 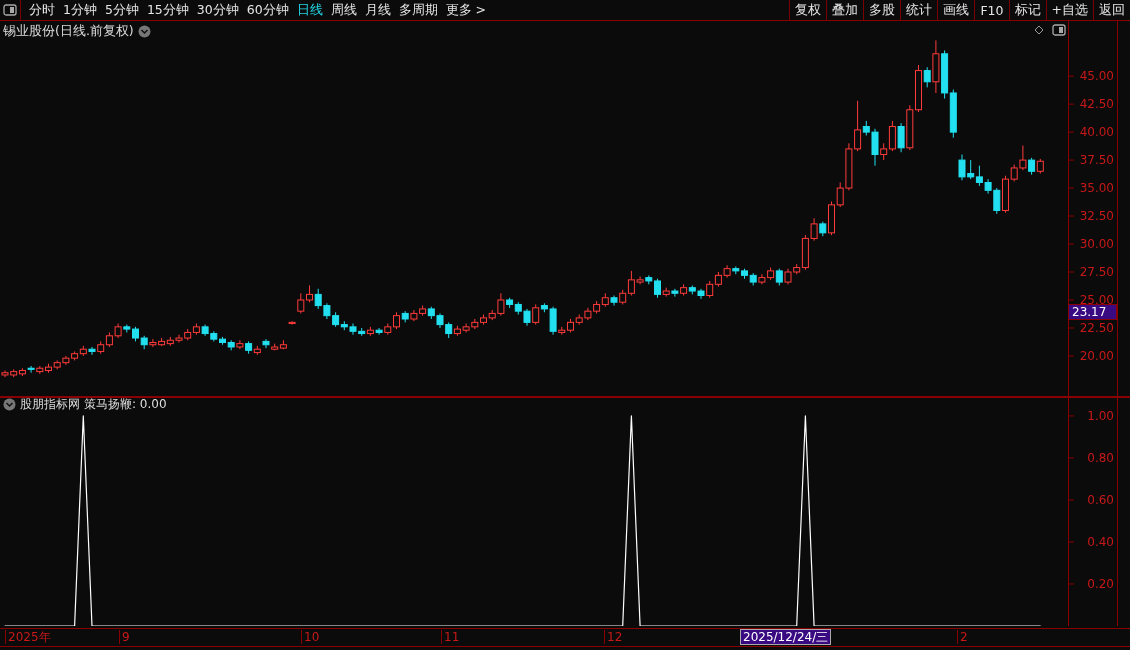 What do you see at coordinates (1096, 244) in the screenshot?
I see `axis-label: 30.00` at bounding box center [1096, 244].